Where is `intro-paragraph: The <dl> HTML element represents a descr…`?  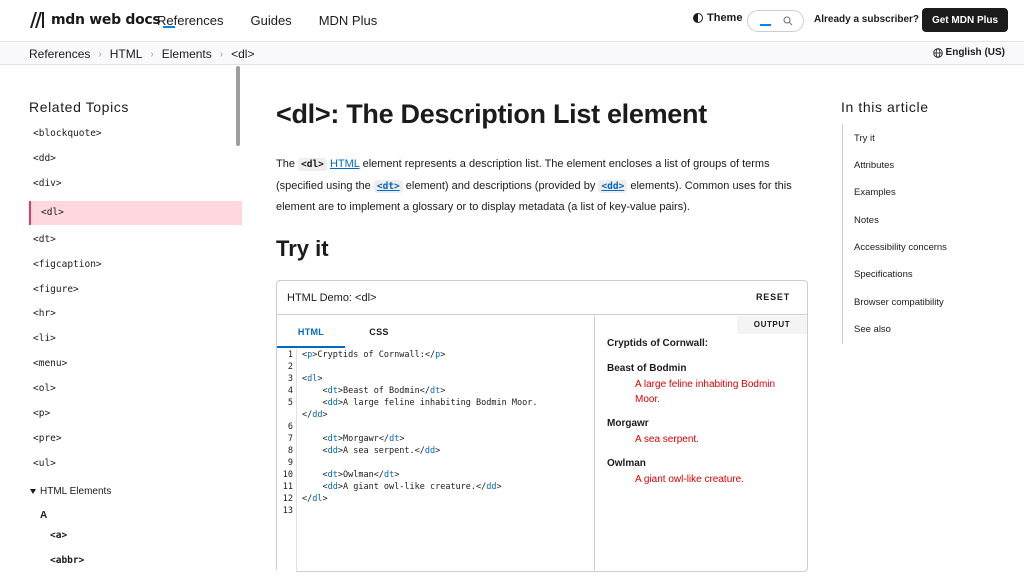
intro-paragraph: The <dl> HTML element represents a descr… is located at coordinates (534, 185).